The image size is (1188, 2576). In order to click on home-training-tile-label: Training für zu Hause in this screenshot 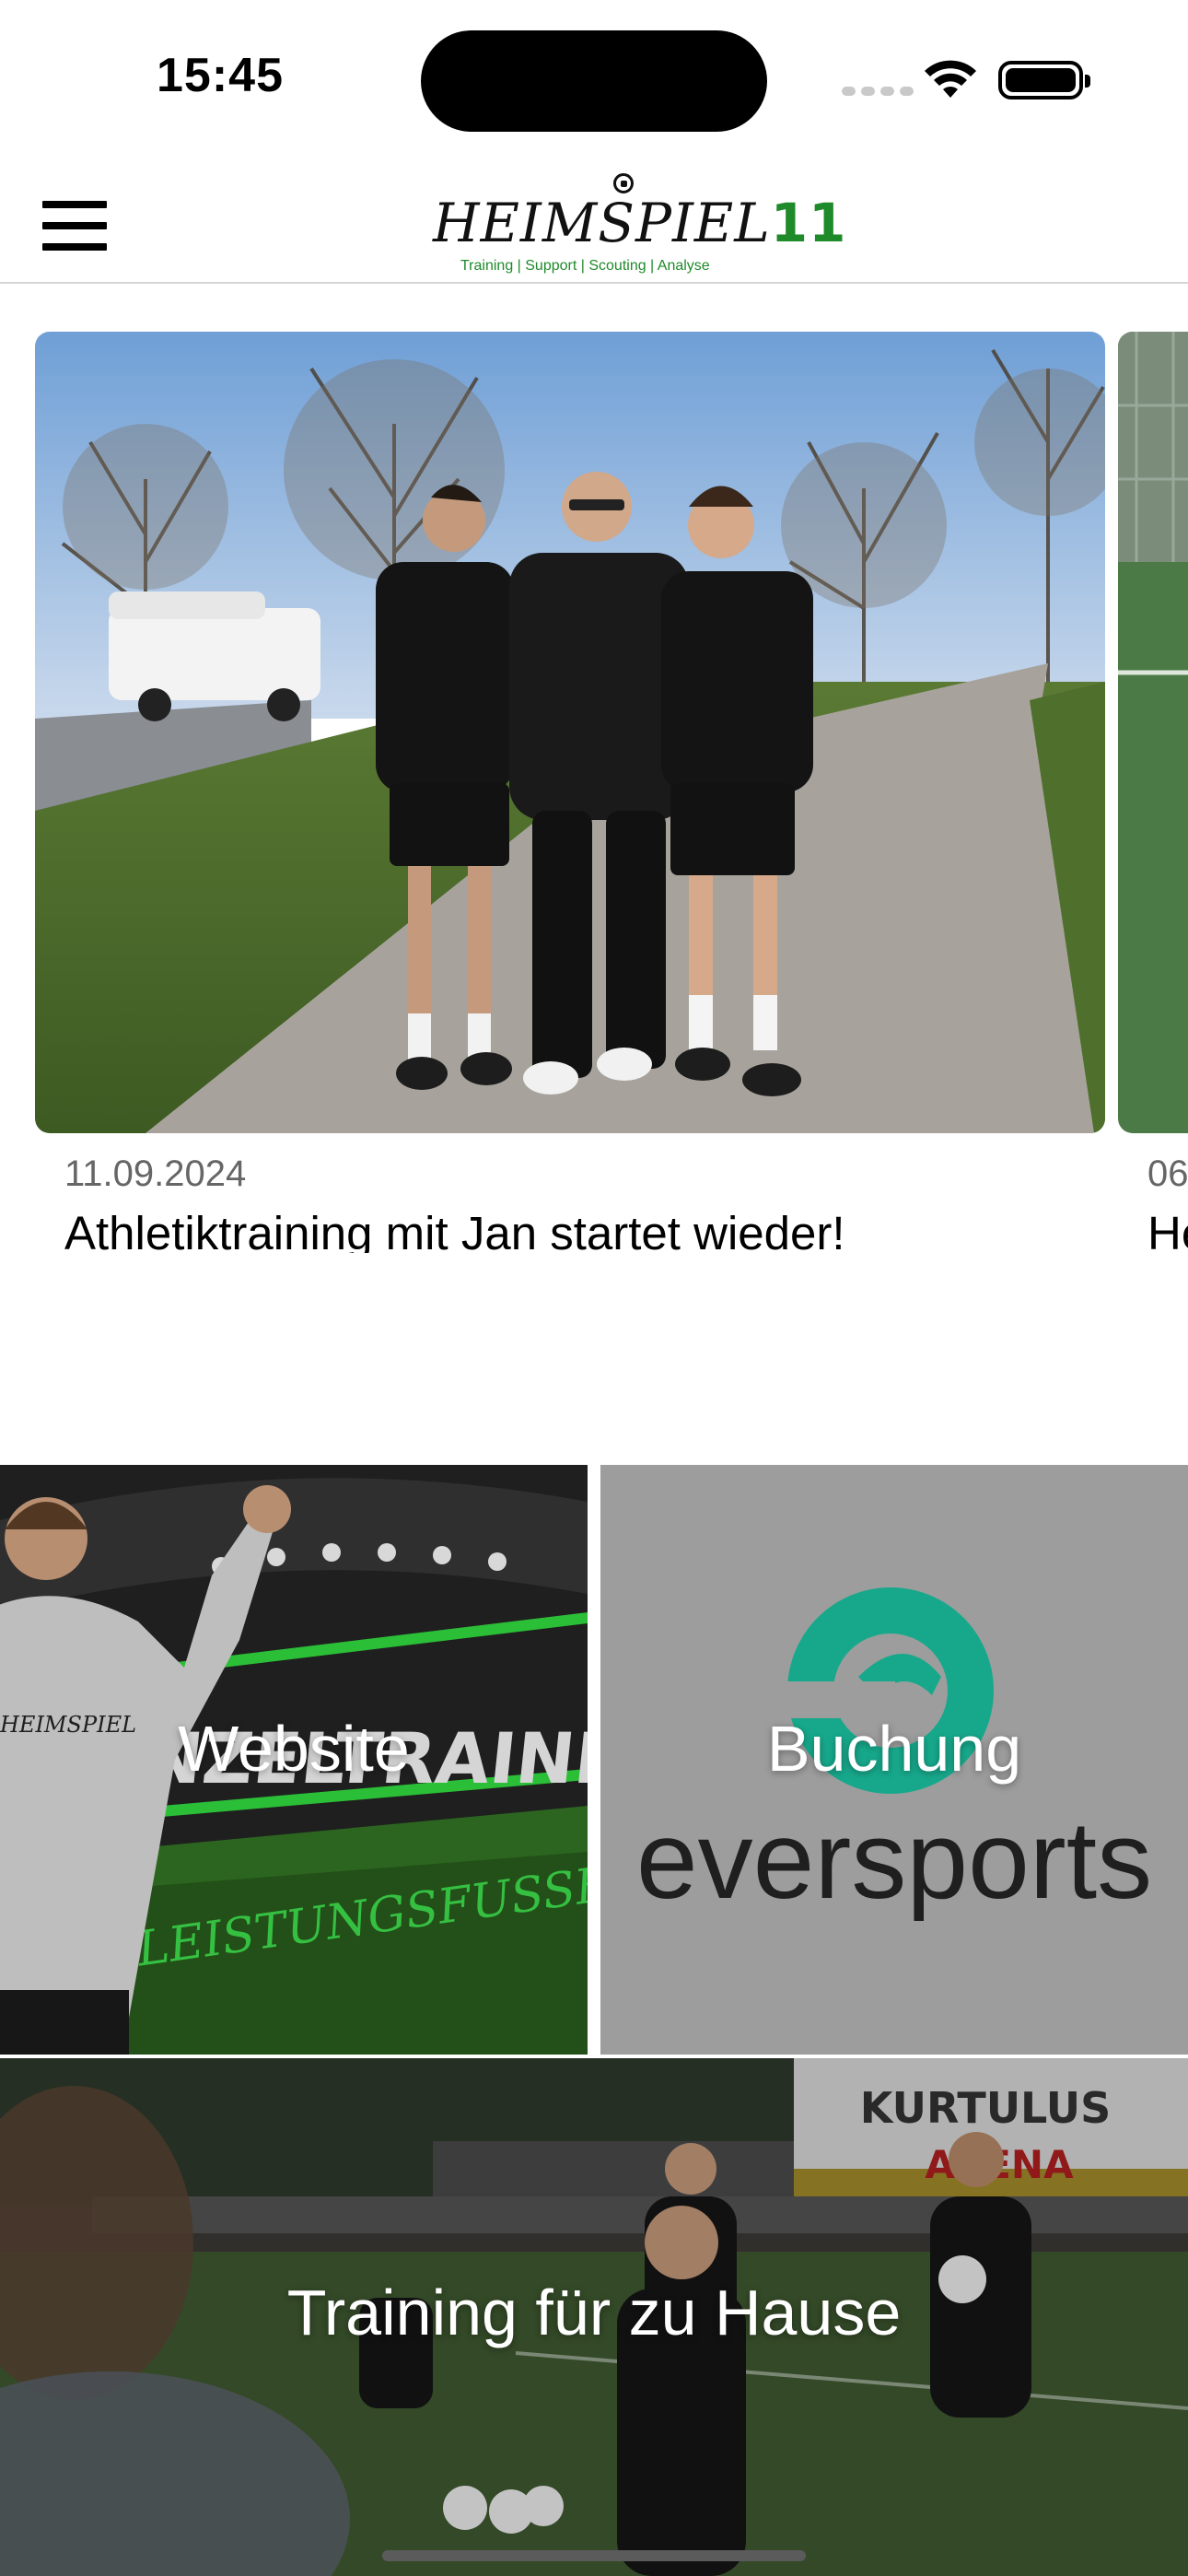, I will do `click(594, 2312)`.